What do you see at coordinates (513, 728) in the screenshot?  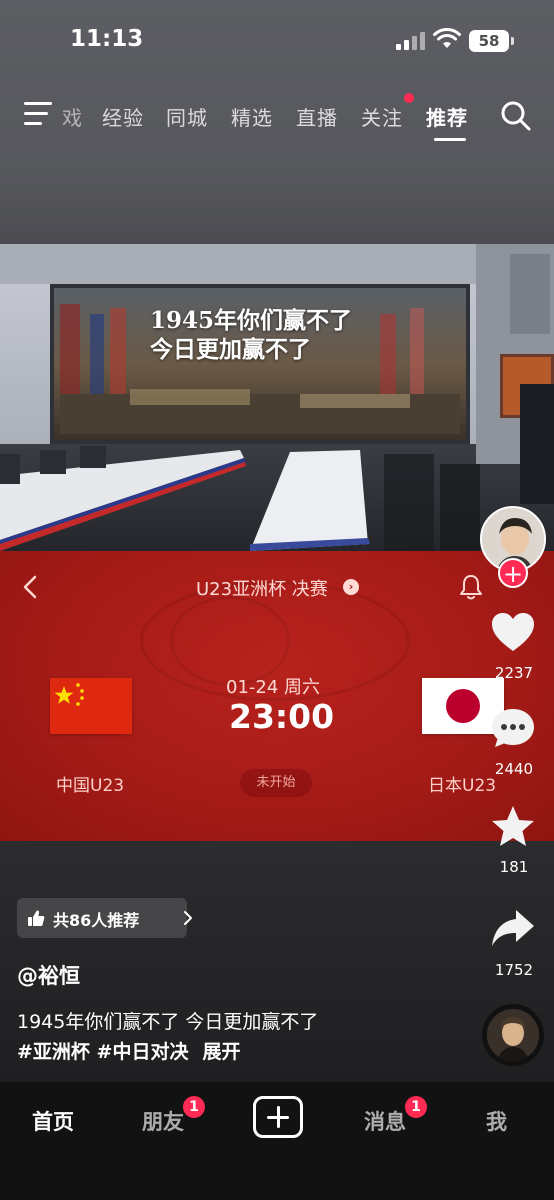 I see `comment-icon` at bounding box center [513, 728].